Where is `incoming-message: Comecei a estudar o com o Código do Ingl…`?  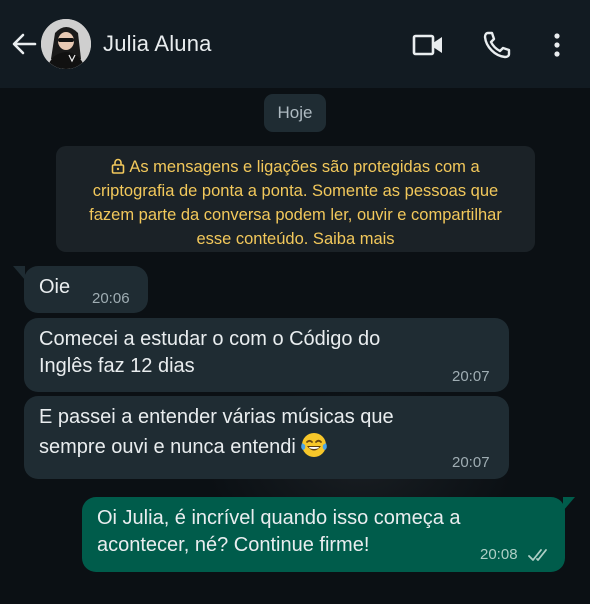 incoming-message: Comecei a estudar o com o Código do Ingl… is located at coordinates (266, 355).